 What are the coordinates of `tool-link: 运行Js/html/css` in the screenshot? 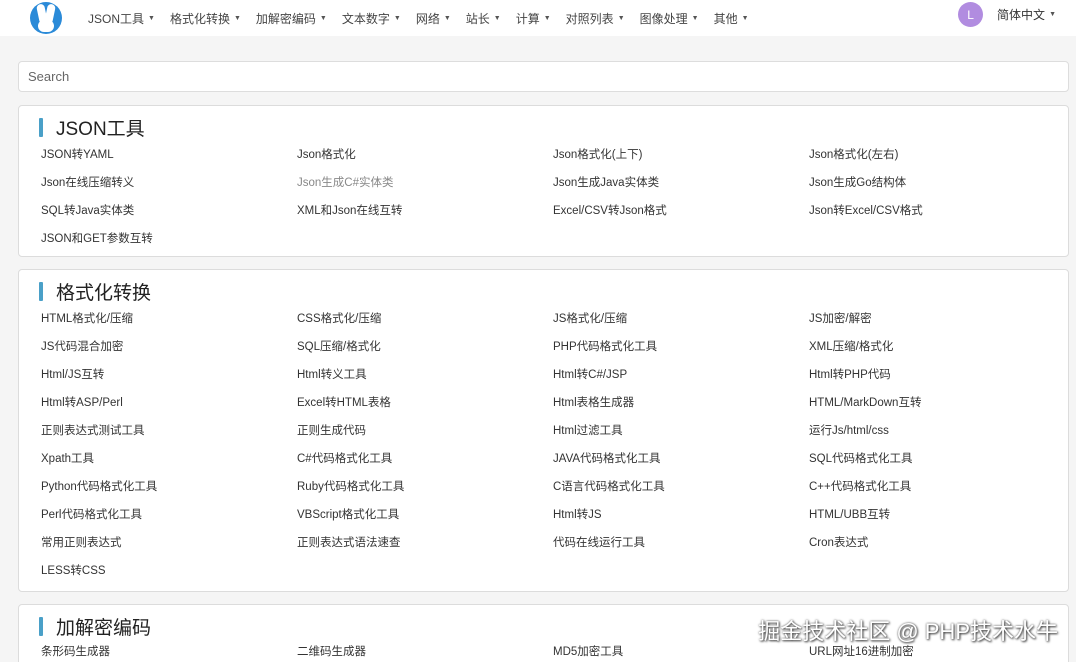 It's located at (849, 430).